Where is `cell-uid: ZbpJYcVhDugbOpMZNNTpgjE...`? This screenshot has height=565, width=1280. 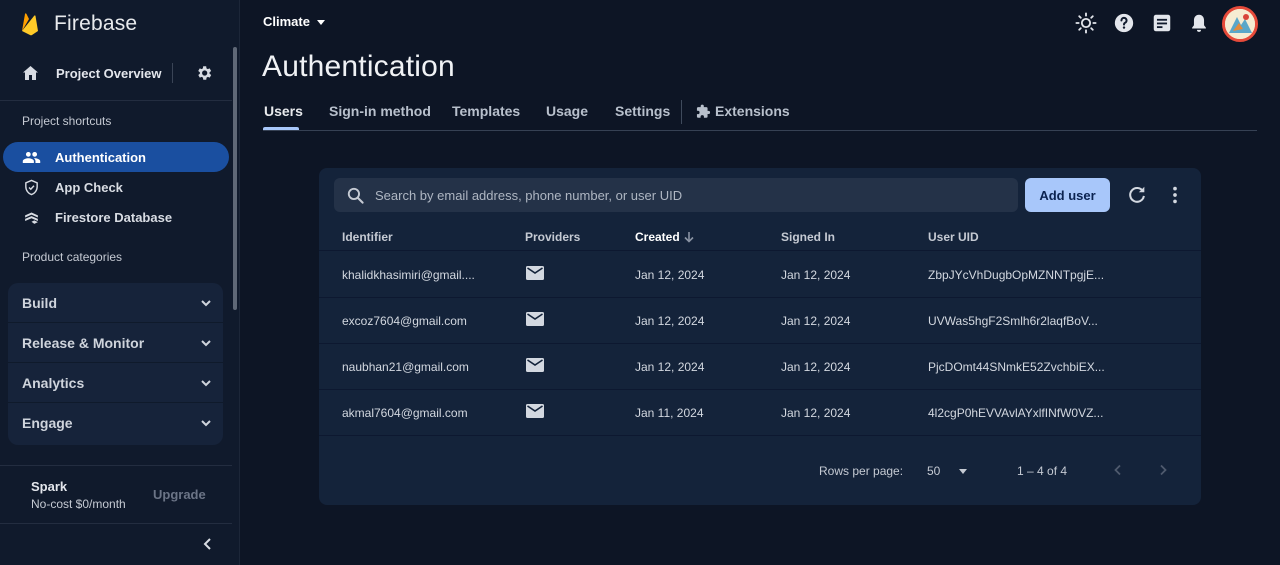
cell-uid: ZbpJYcVhDugbOpMZNNTpgjE... is located at coordinates (1016, 275).